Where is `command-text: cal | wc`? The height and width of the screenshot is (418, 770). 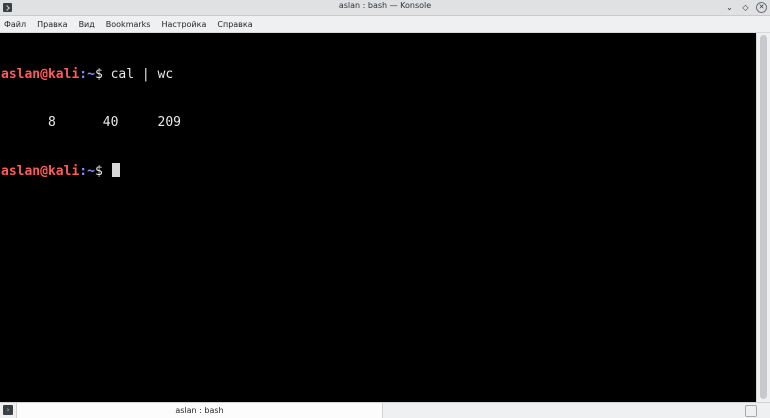
command-text: cal | wc is located at coordinates (142, 74).